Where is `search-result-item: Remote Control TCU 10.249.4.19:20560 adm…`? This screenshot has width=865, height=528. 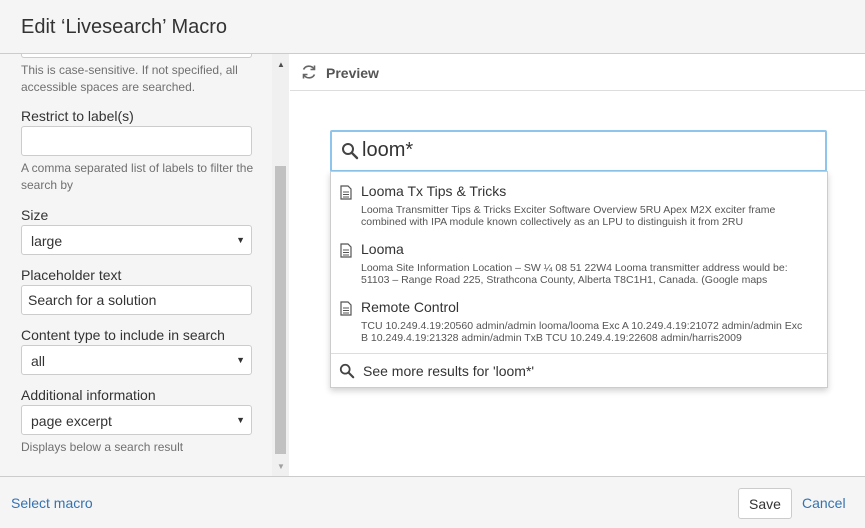 search-result-item: Remote Control TCU 10.249.4.19:20560 adm… is located at coordinates (579, 317).